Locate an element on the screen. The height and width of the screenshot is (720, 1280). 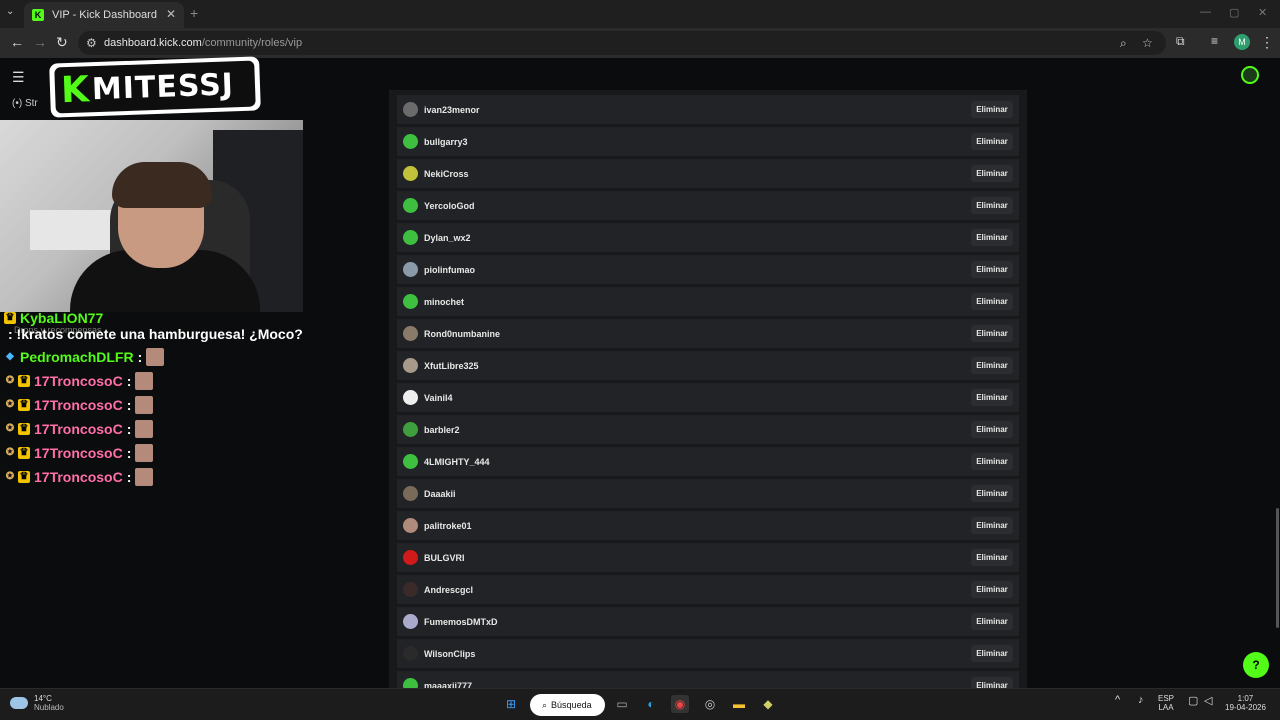
volume-icon: ◁ is located at coordinates (1208, 700).